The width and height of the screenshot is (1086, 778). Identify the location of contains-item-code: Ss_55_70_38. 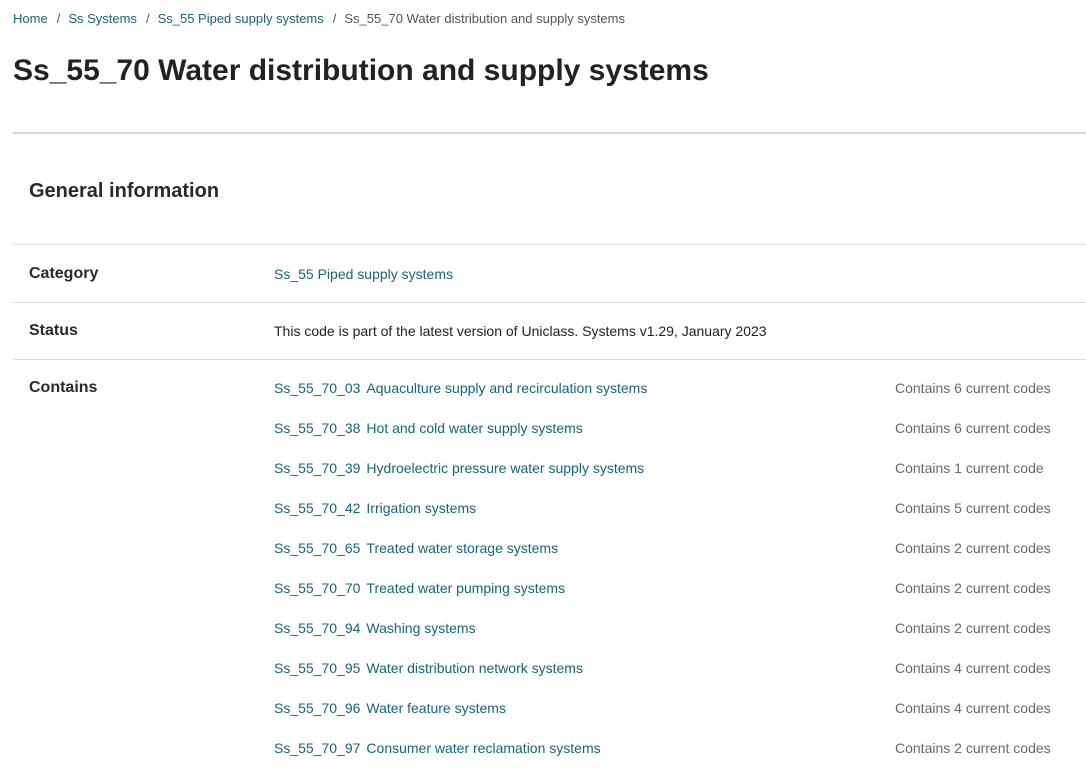
(317, 428).